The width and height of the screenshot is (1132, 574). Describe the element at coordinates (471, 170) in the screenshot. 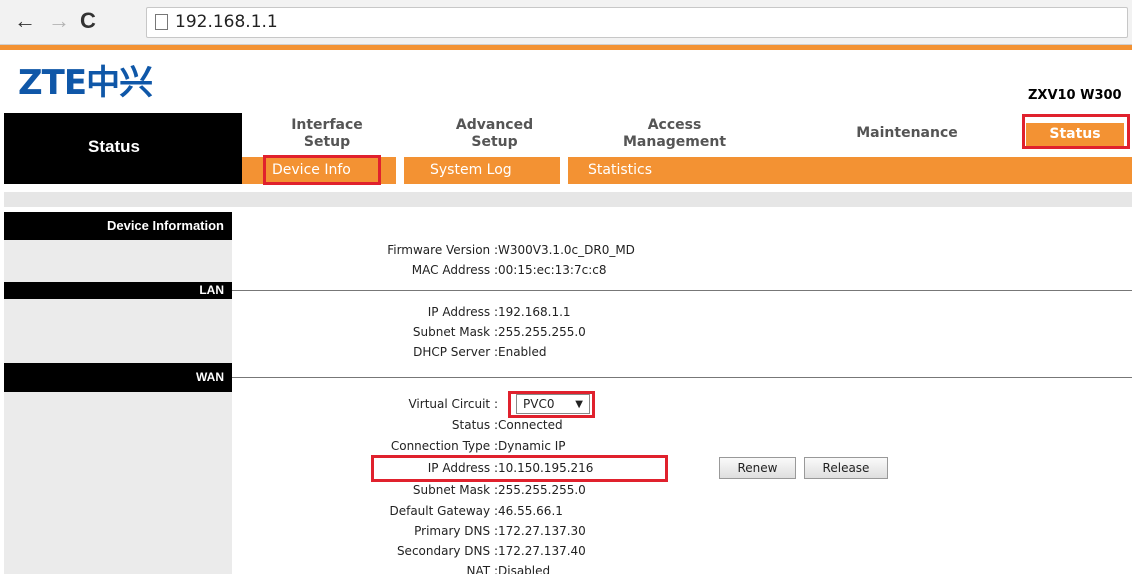

I see `submenu-system-log: System Log` at that location.